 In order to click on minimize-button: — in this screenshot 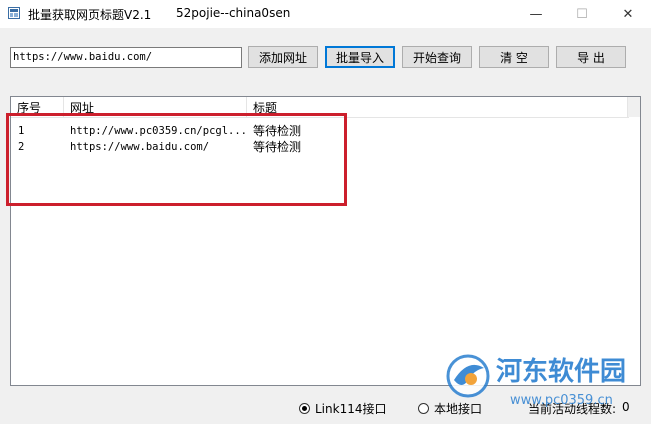, I will do `click(536, 14)`.